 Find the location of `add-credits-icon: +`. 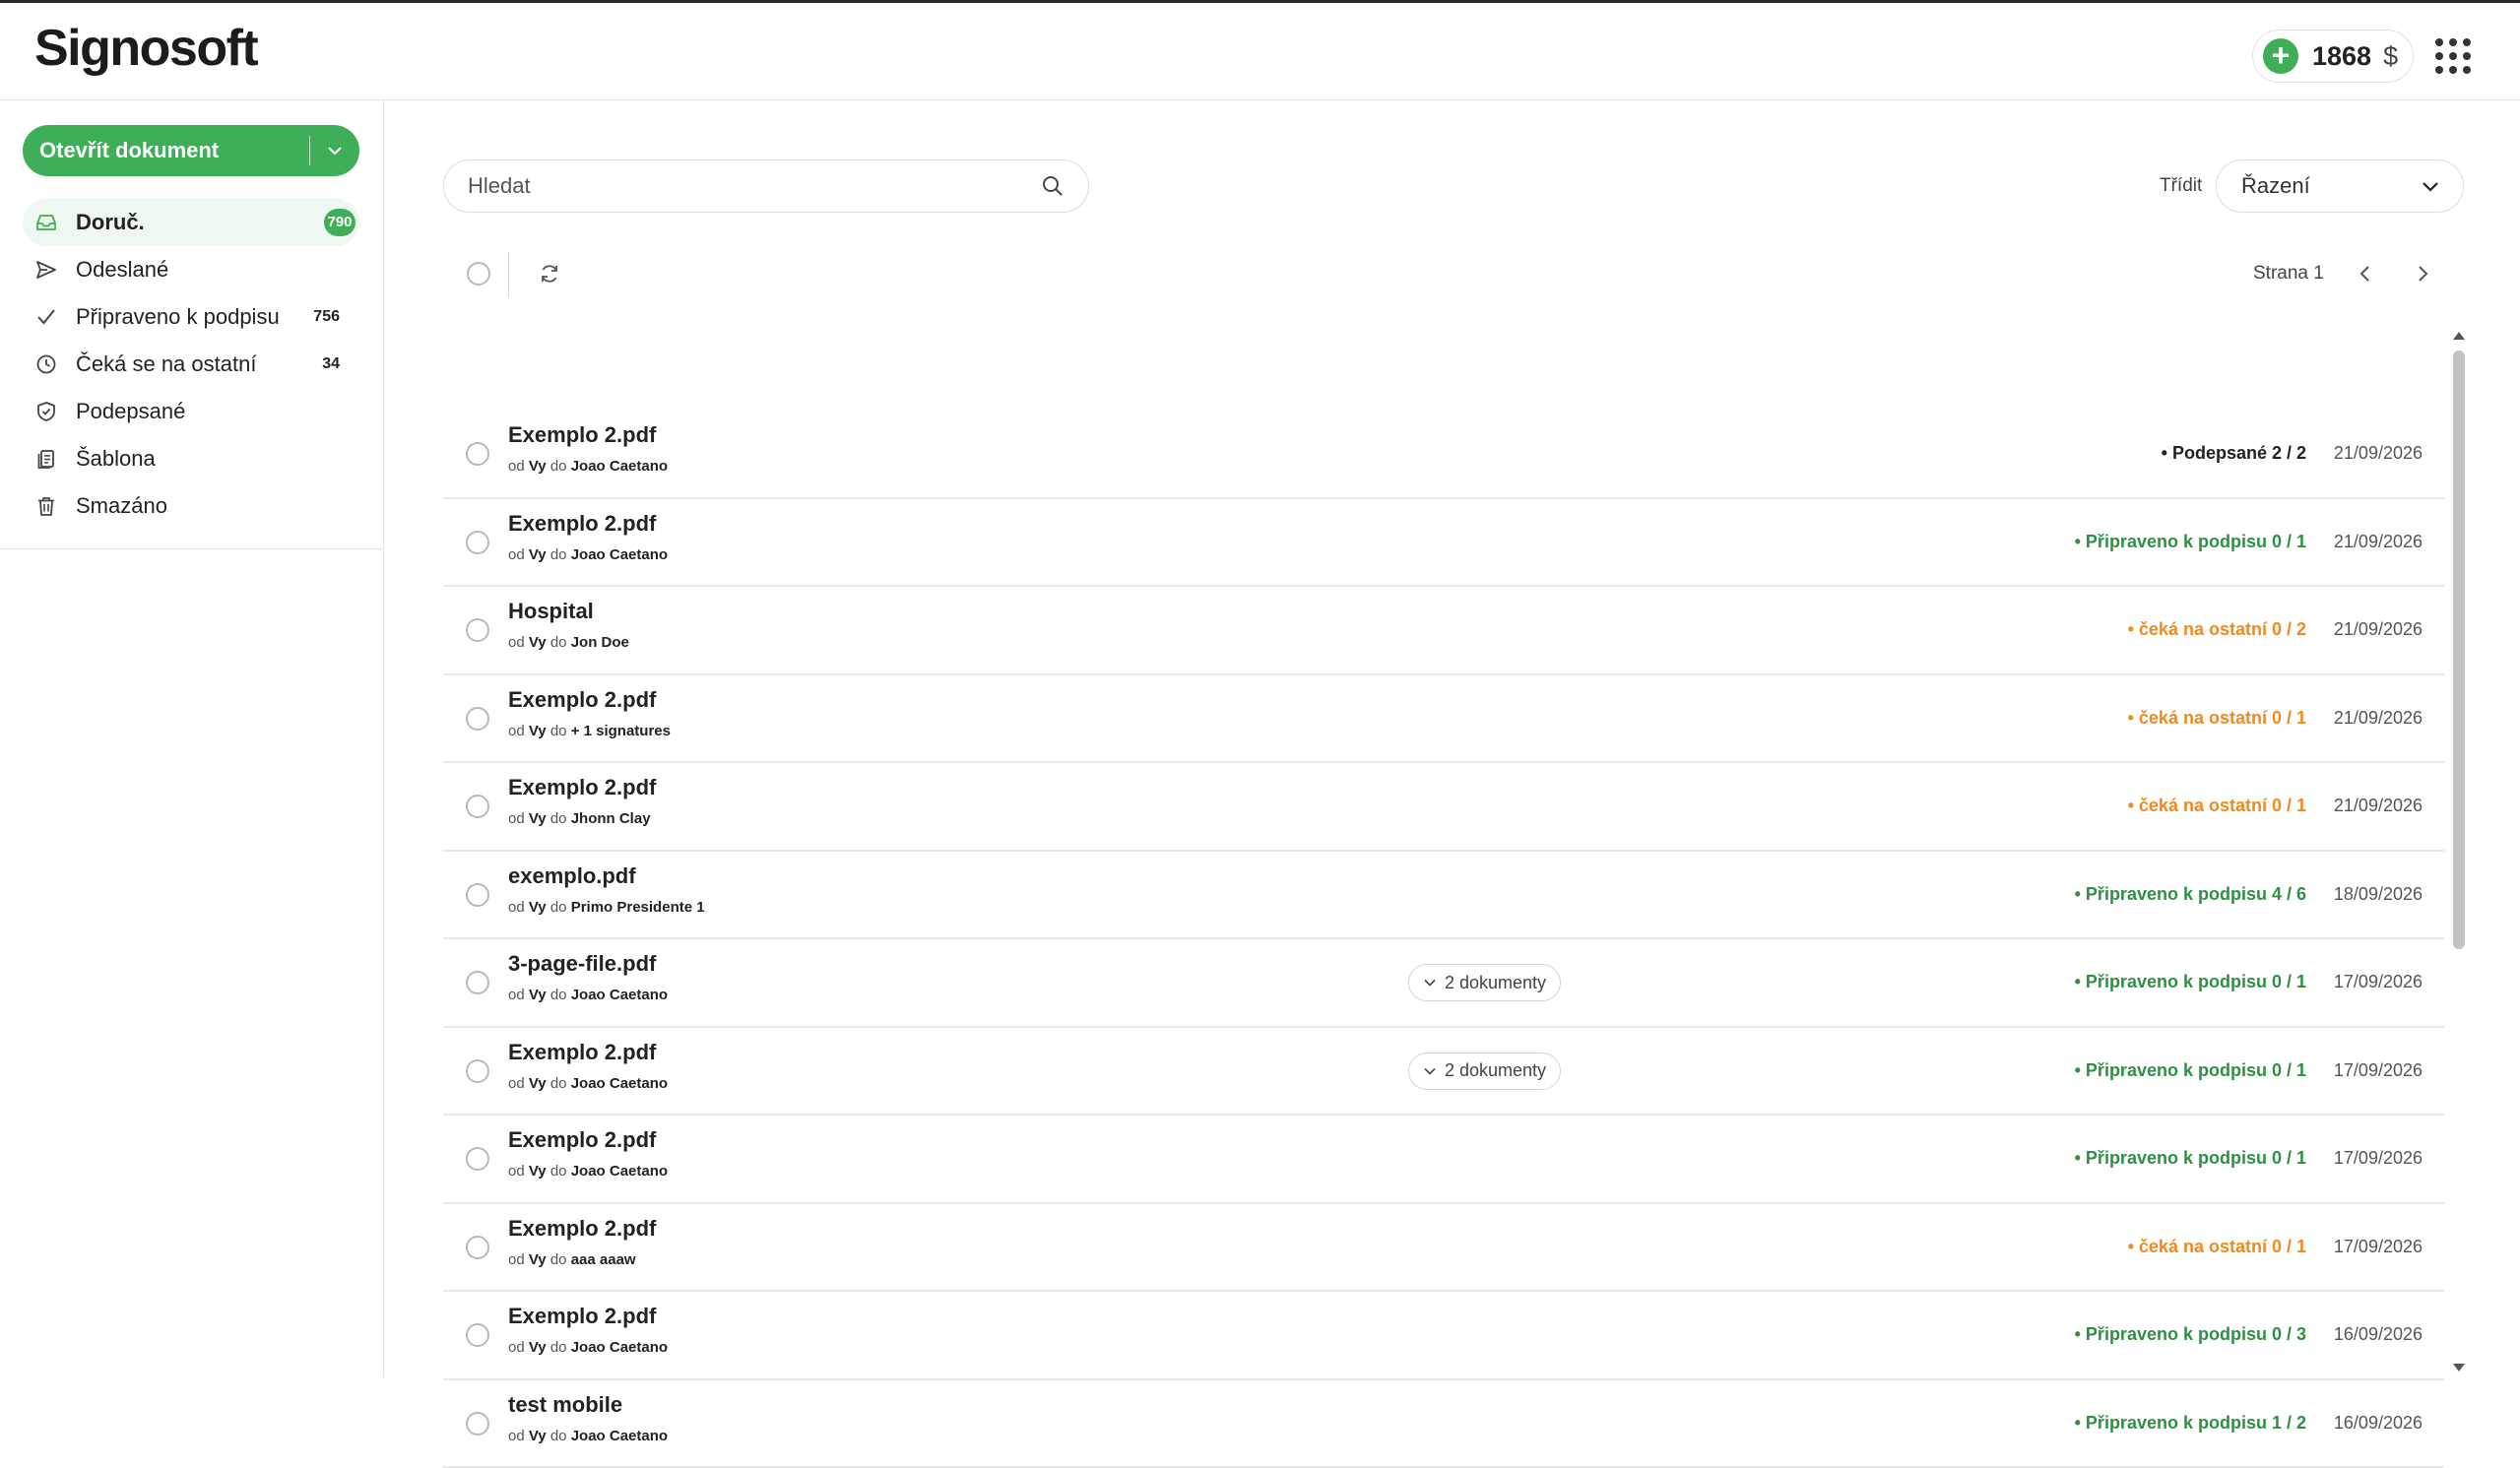

add-credits-icon: + is located at coordinates (2280, 56).